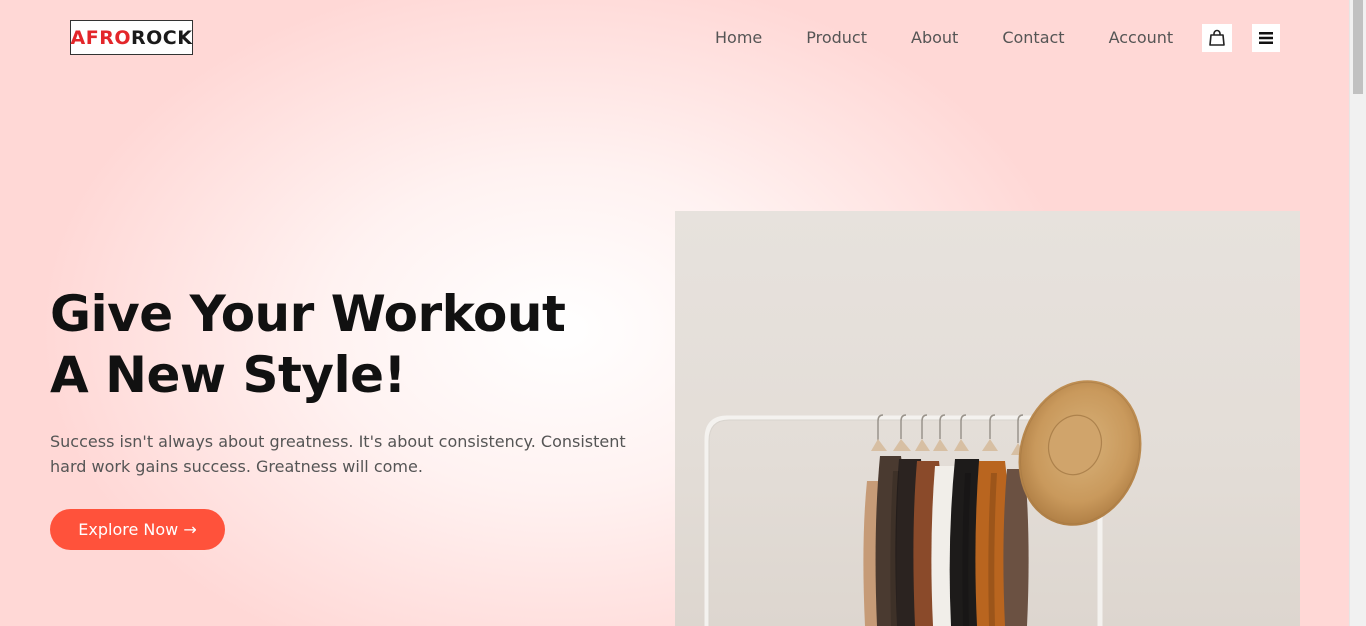  What do you see at coordinates (101, 37) in the screenshot?
I see `logo-text-afro: AFRO` at bounding box center [101, 37].